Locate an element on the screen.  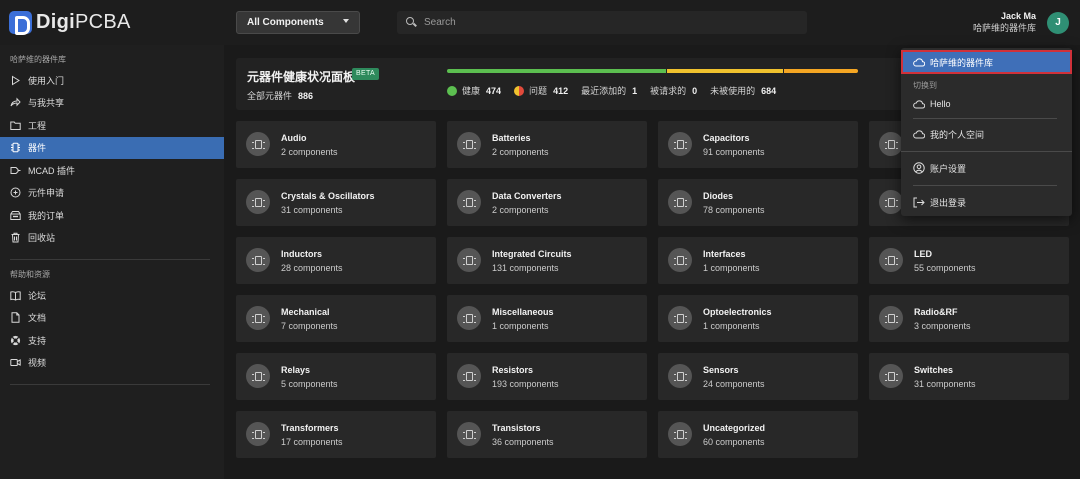
sidebar-item: 文档 is located at coordinates (112, 318).